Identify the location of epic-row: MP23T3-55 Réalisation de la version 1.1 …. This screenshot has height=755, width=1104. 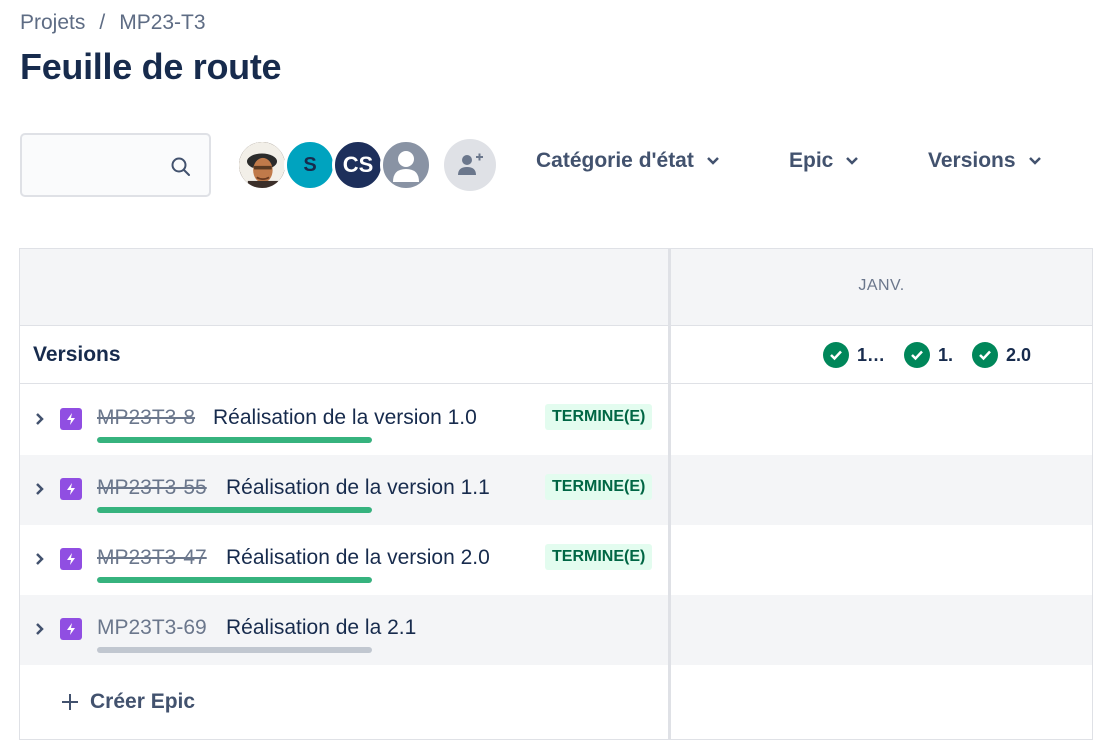
(556, 490).